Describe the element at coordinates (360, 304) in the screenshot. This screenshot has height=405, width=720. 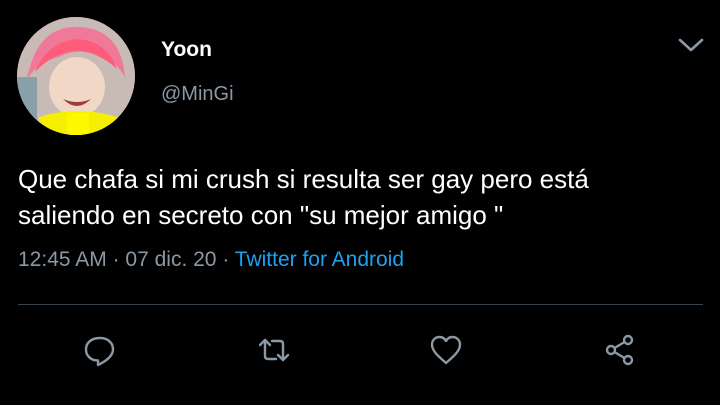
I see `divider` at that location.